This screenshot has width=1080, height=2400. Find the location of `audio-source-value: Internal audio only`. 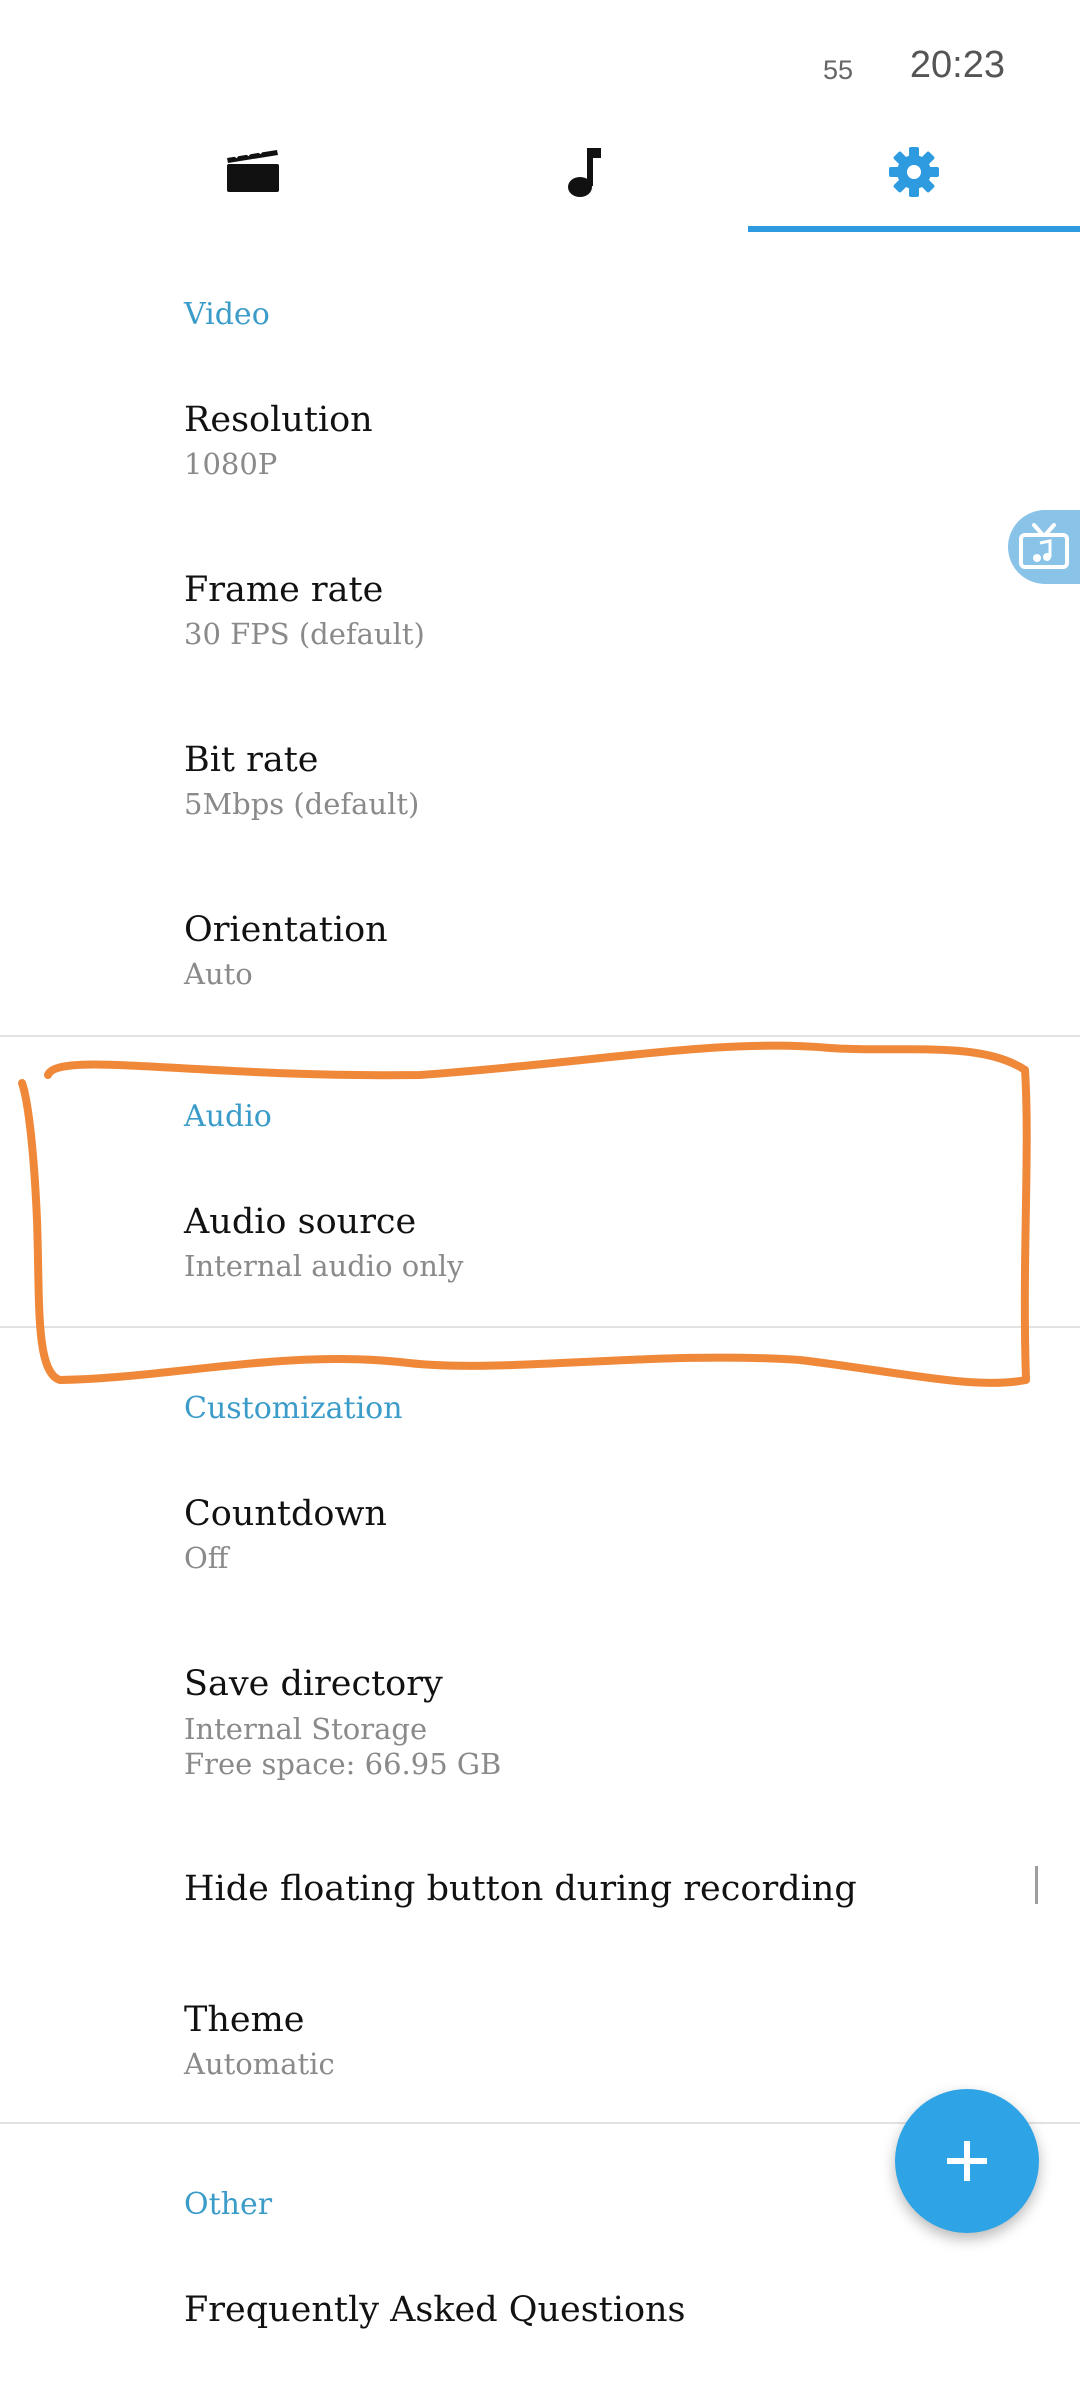

audio-source-value: Internal audio only is located at coordinates (324, 1266).